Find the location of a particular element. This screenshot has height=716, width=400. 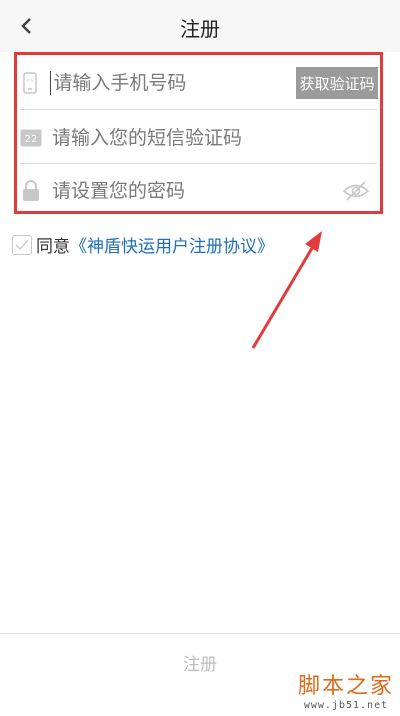

sms-badge-icon: 22 is located at coordinates (31, 138).